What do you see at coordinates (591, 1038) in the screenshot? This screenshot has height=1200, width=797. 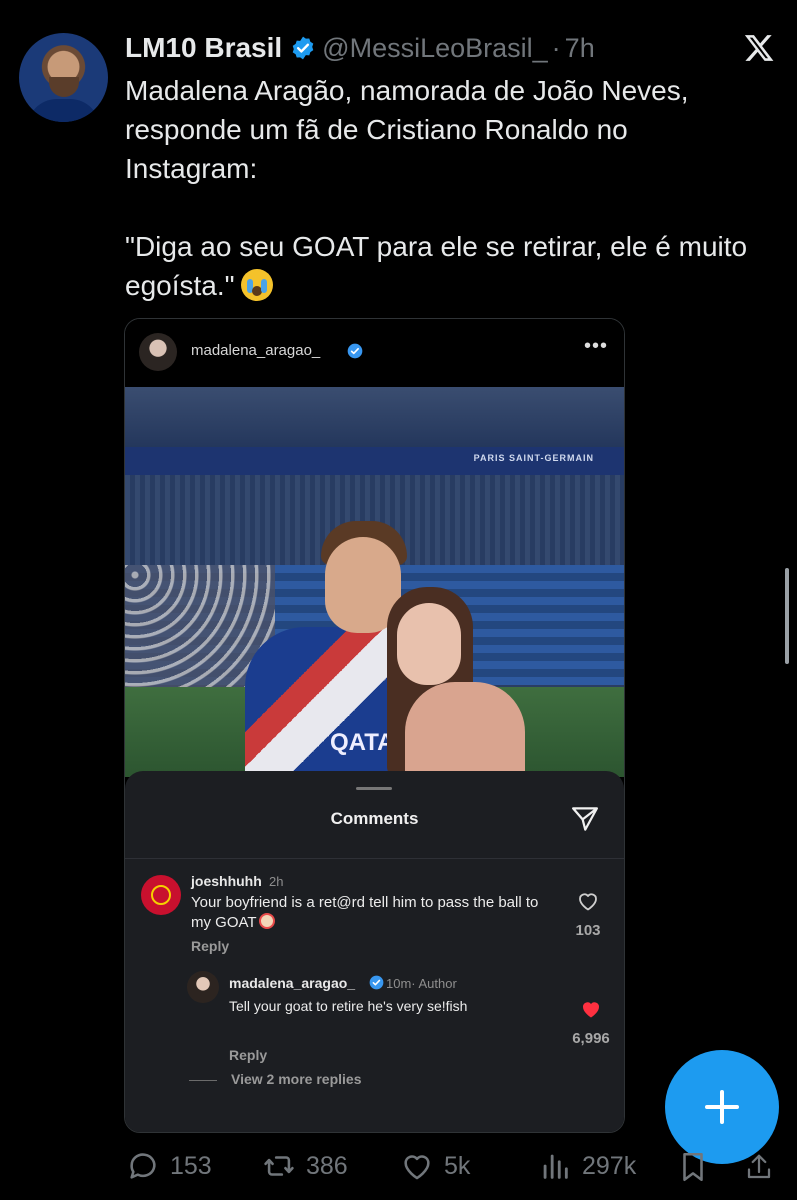 I see `reply-like-count: 6,996` at bounding box center [591, 1038].